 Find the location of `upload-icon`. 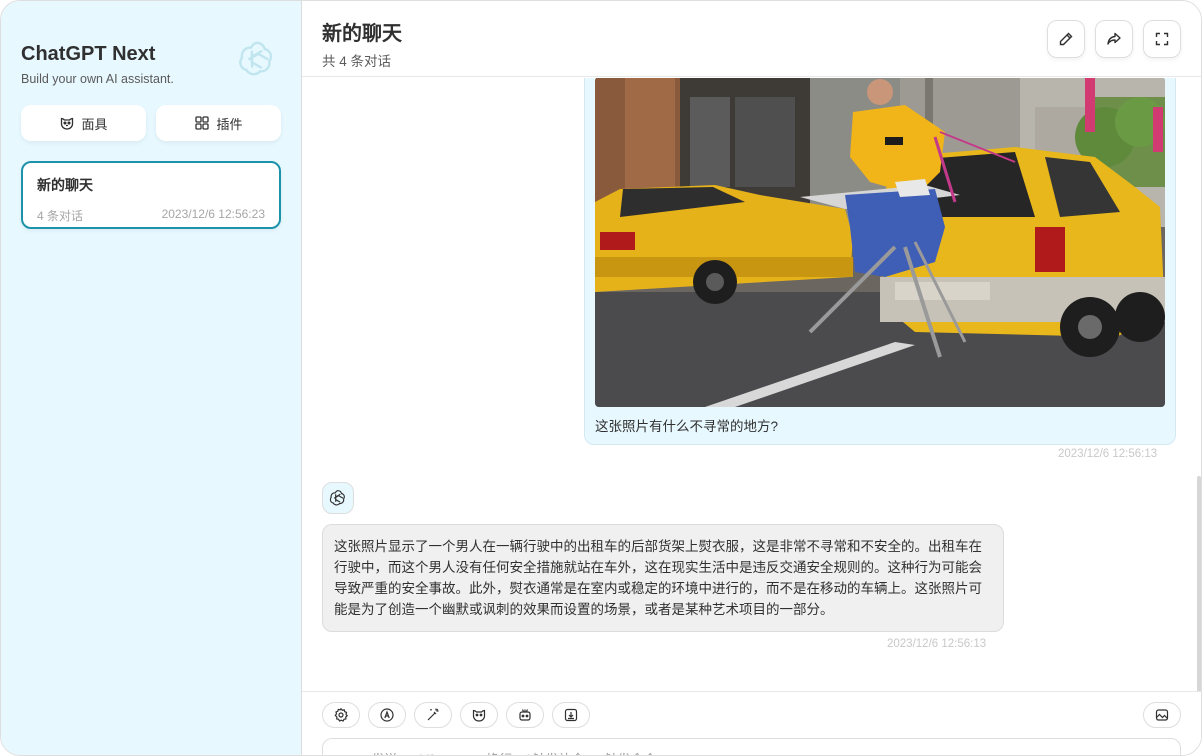

upload-icon is located at coordinates (571, 715).